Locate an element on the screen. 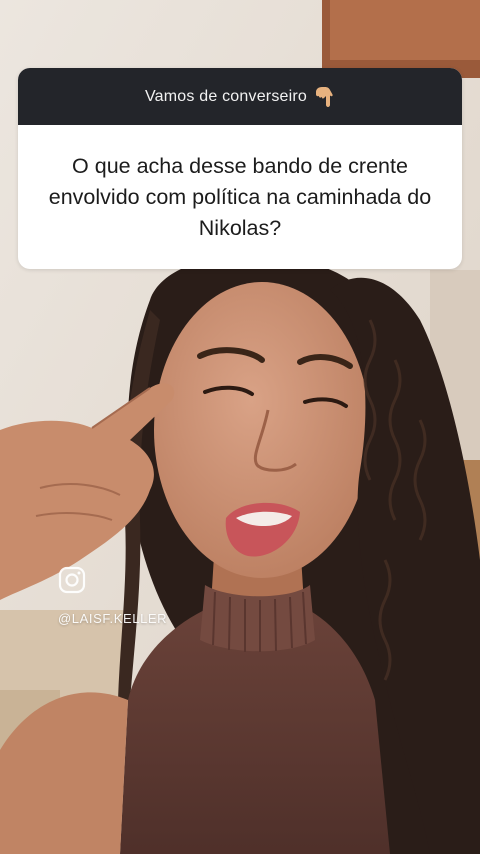 The height and width of the screenshot is (854, 480). sticker-header-label: Vamos de converseiro is located at coordinates (226, 96).